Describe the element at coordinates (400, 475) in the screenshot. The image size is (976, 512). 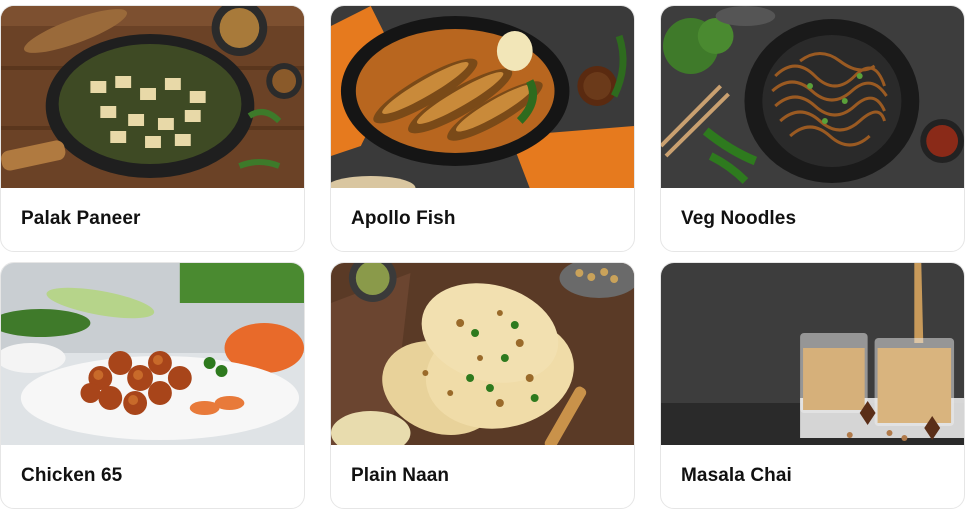
I see `dish-name: Plain Naan` at that location.